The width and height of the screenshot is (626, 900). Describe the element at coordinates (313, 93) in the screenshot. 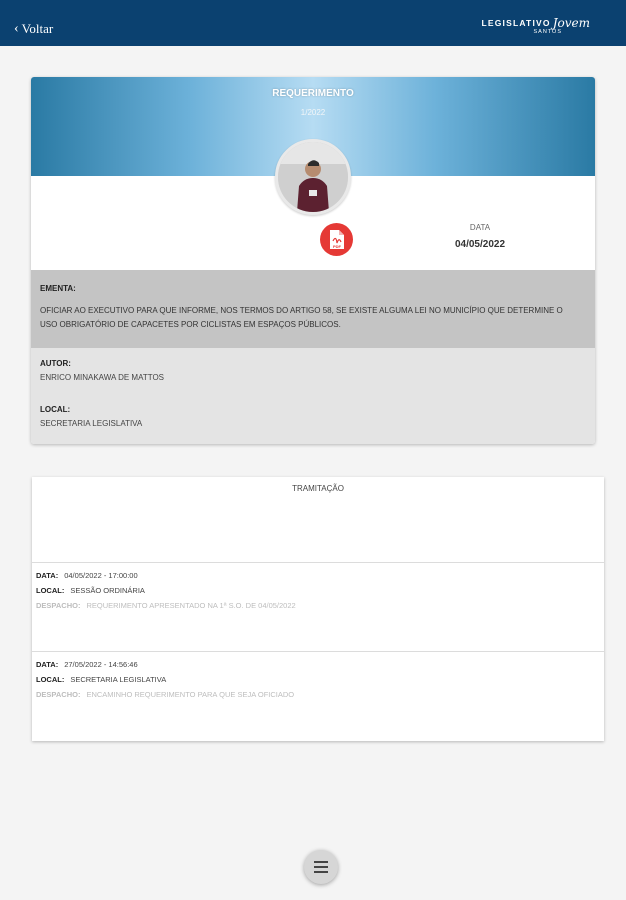

I see `document-type: REQUERIMENTO` at that location.